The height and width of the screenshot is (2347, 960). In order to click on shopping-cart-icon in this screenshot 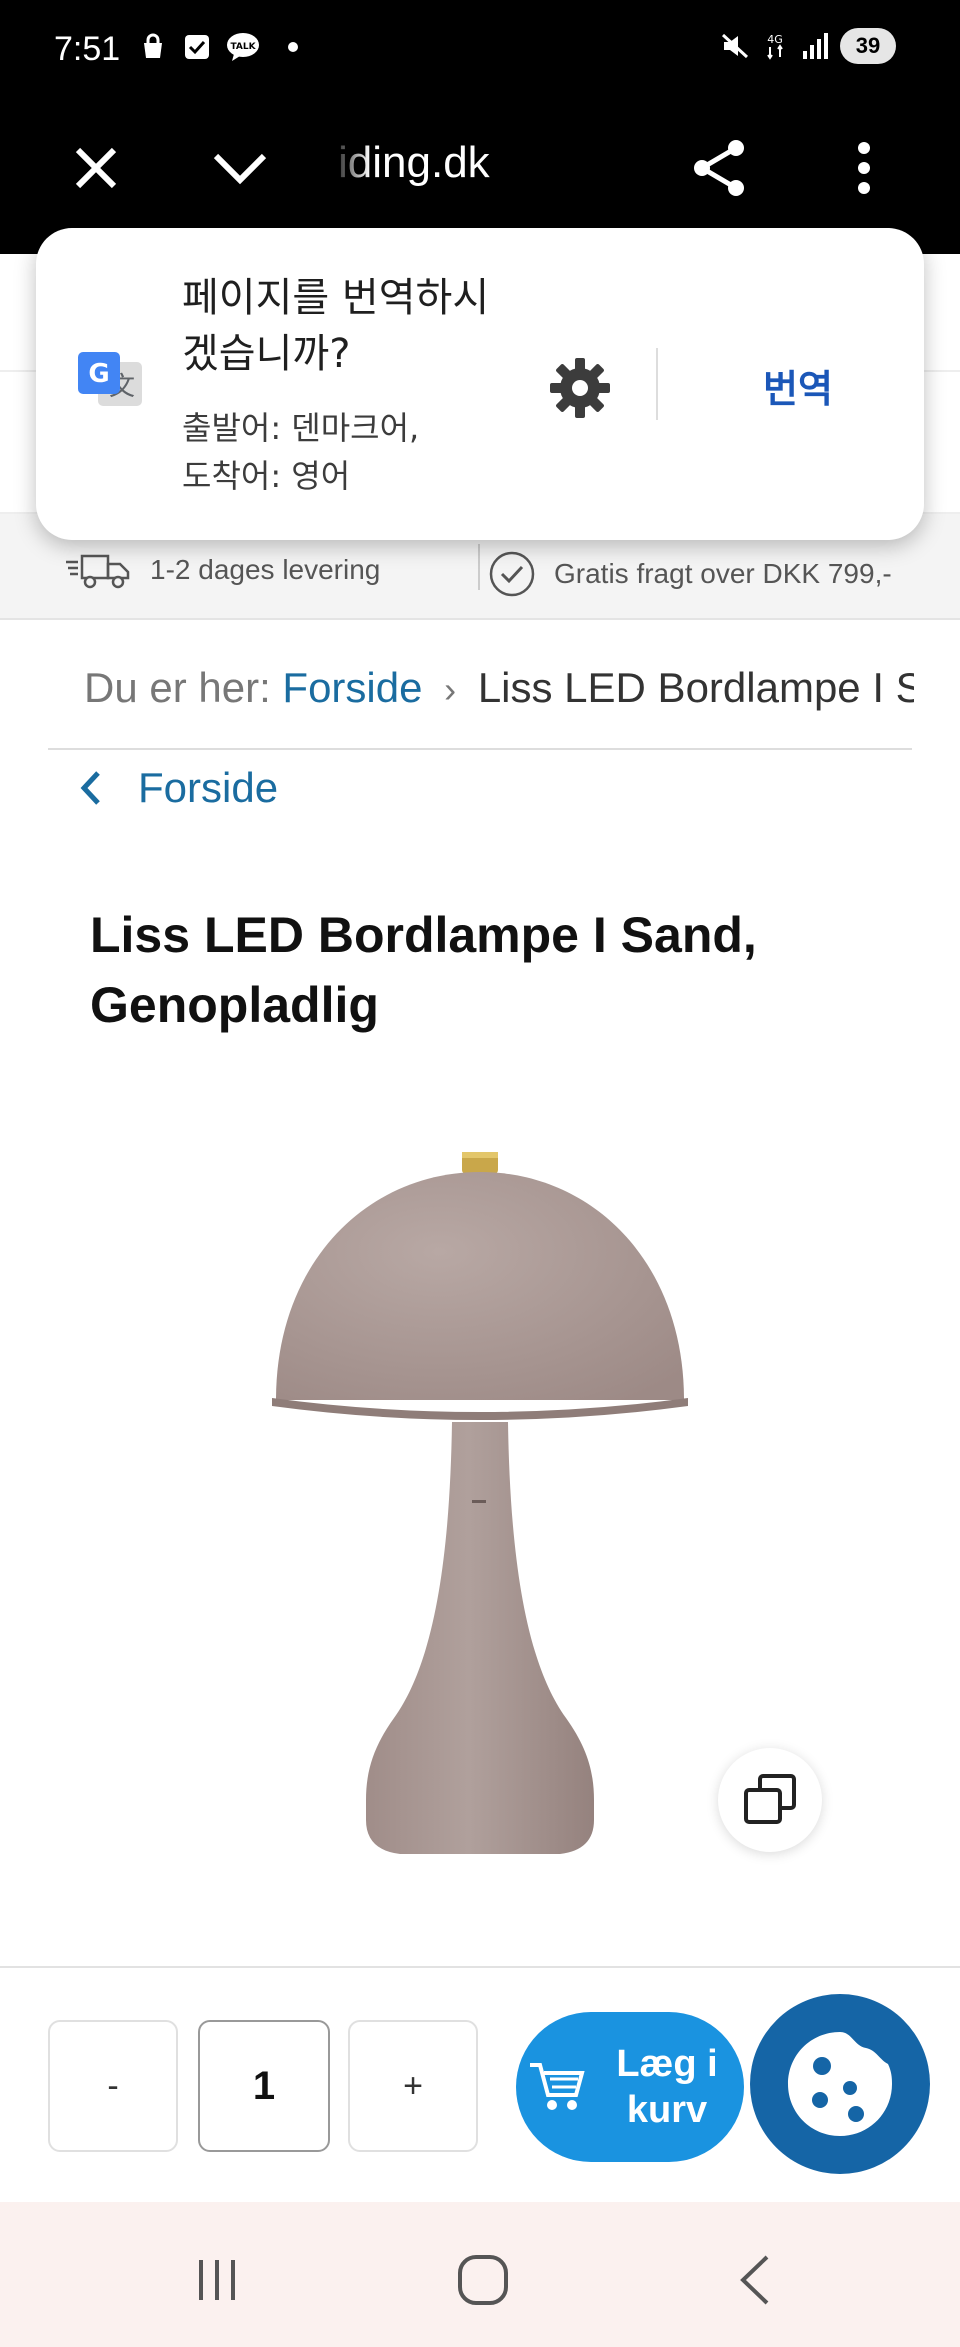, I will do `click(557, 2086)`.